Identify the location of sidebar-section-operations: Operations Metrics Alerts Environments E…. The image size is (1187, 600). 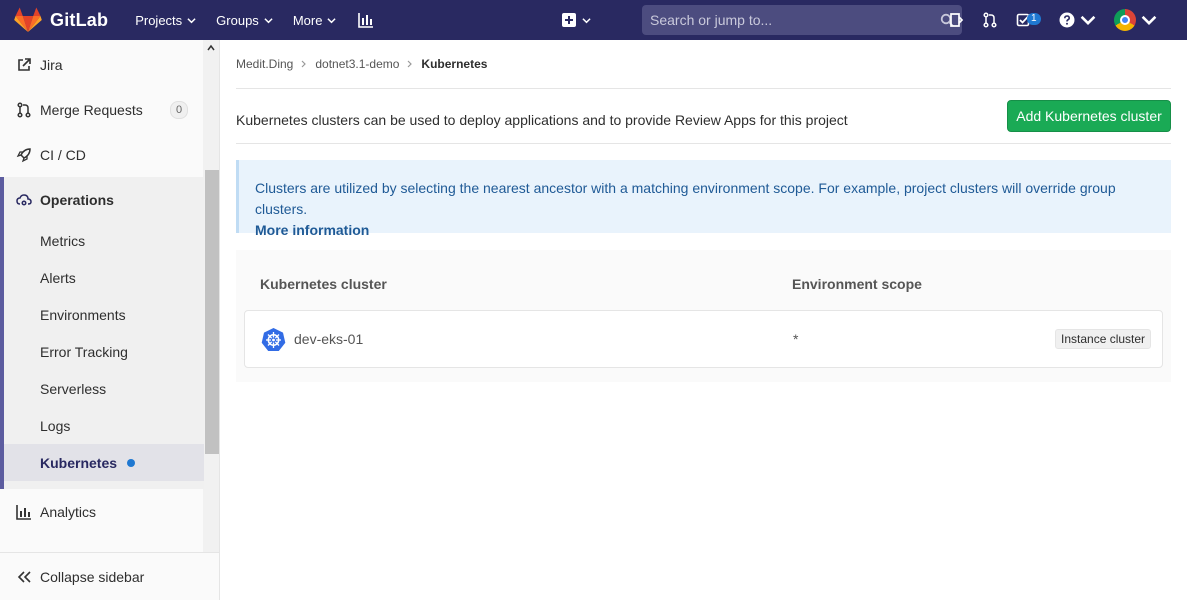
(102, 333).